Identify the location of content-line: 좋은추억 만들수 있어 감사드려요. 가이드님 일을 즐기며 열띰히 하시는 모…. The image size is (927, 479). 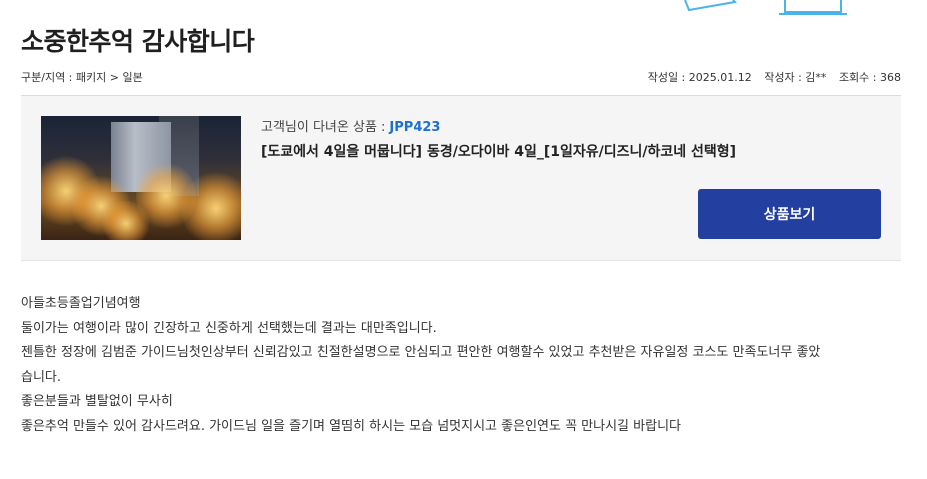
(351, 426).